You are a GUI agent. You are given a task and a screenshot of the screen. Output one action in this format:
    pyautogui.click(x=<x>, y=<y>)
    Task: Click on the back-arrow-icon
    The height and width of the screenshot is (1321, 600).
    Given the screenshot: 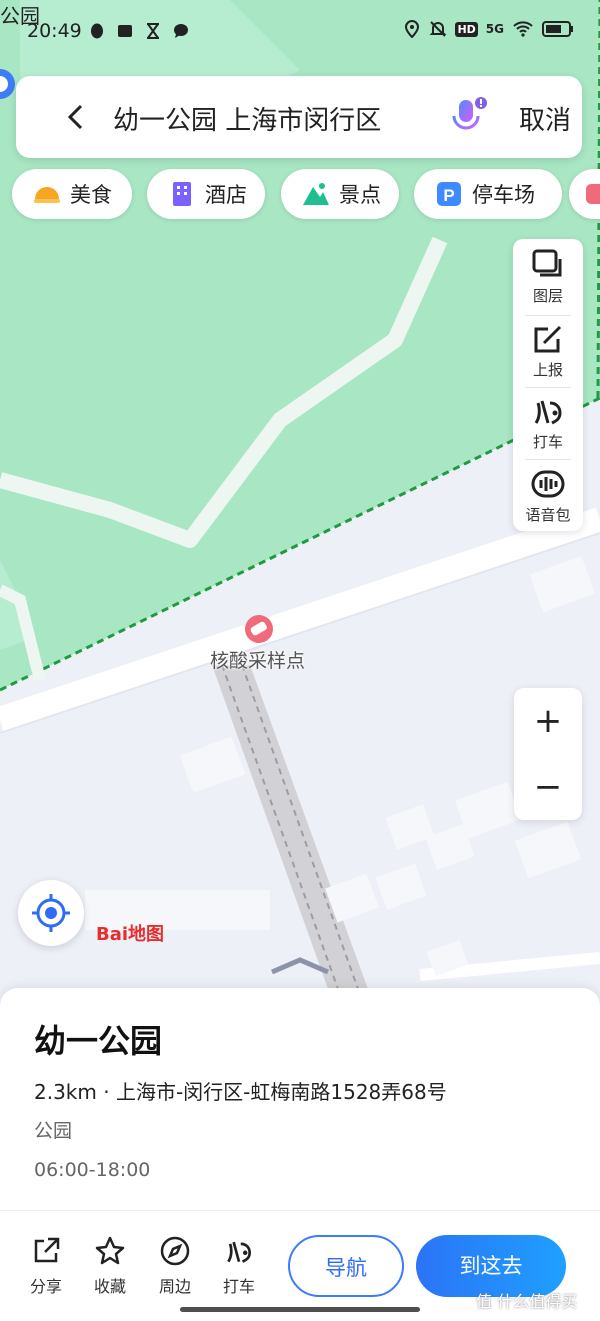 What is the action you would take?
    pyautogui.click(x=76, y=117)
    